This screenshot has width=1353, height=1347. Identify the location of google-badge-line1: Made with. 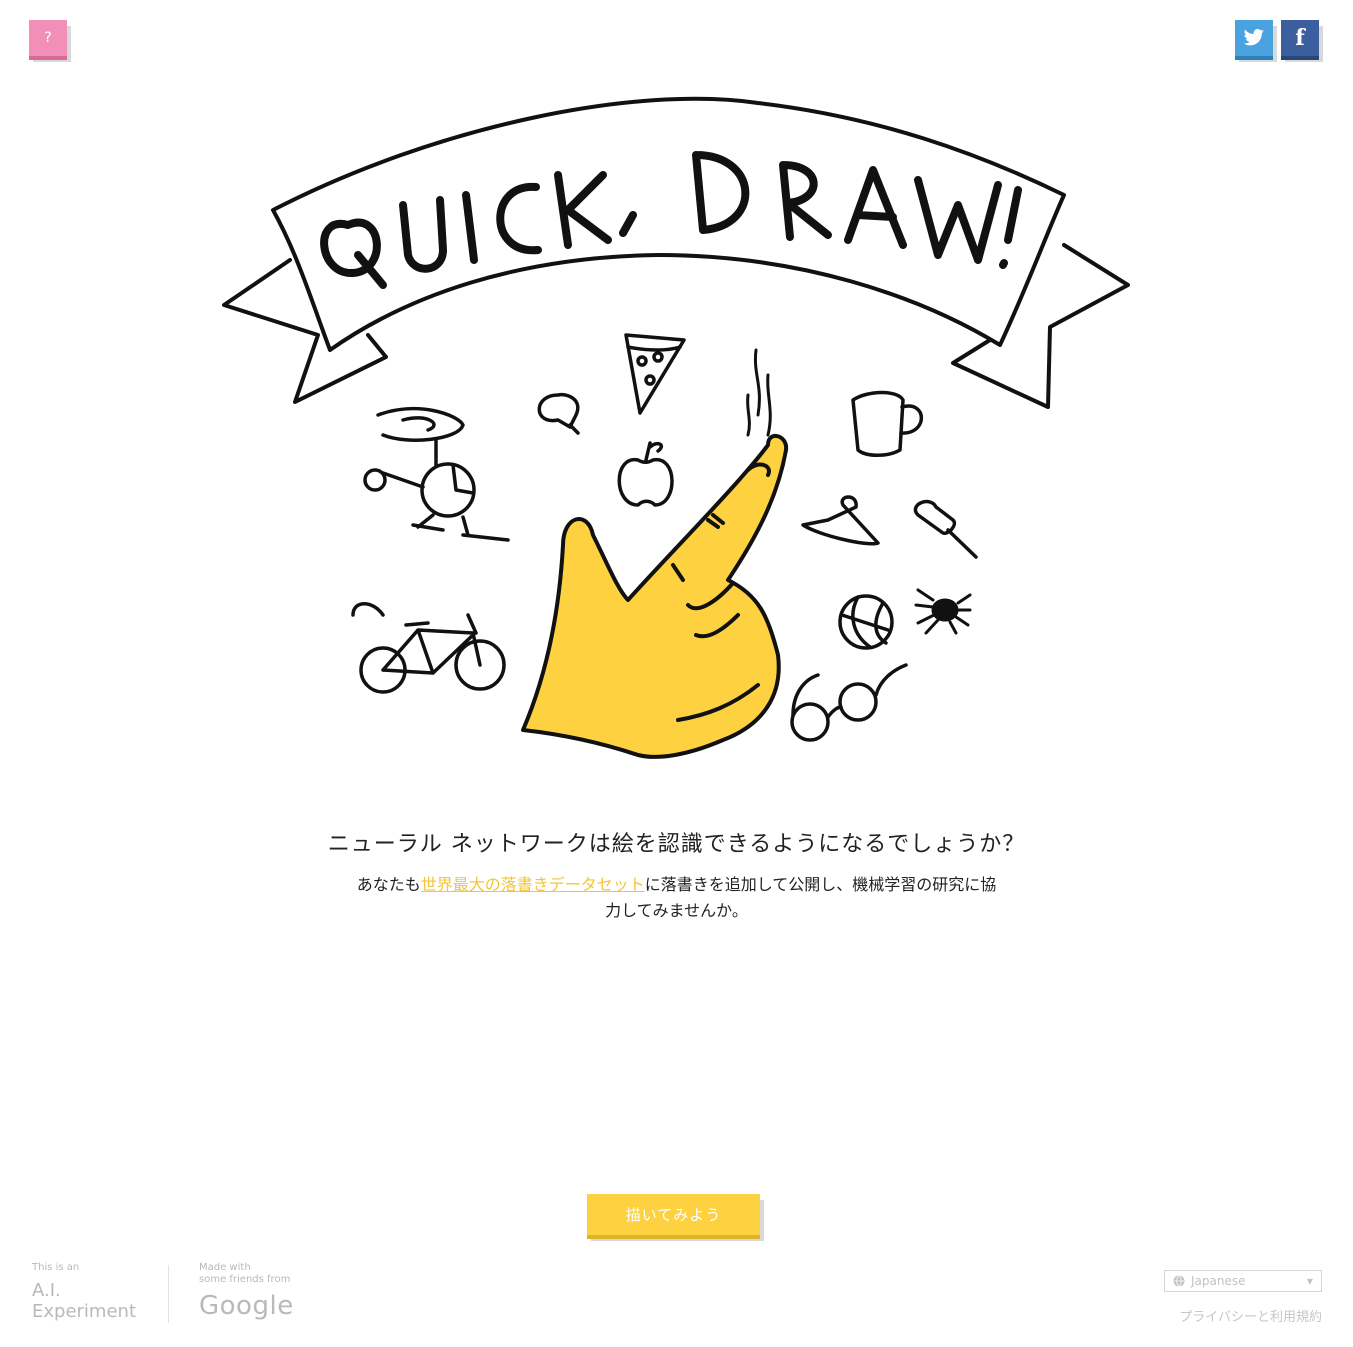
(225, 1267).